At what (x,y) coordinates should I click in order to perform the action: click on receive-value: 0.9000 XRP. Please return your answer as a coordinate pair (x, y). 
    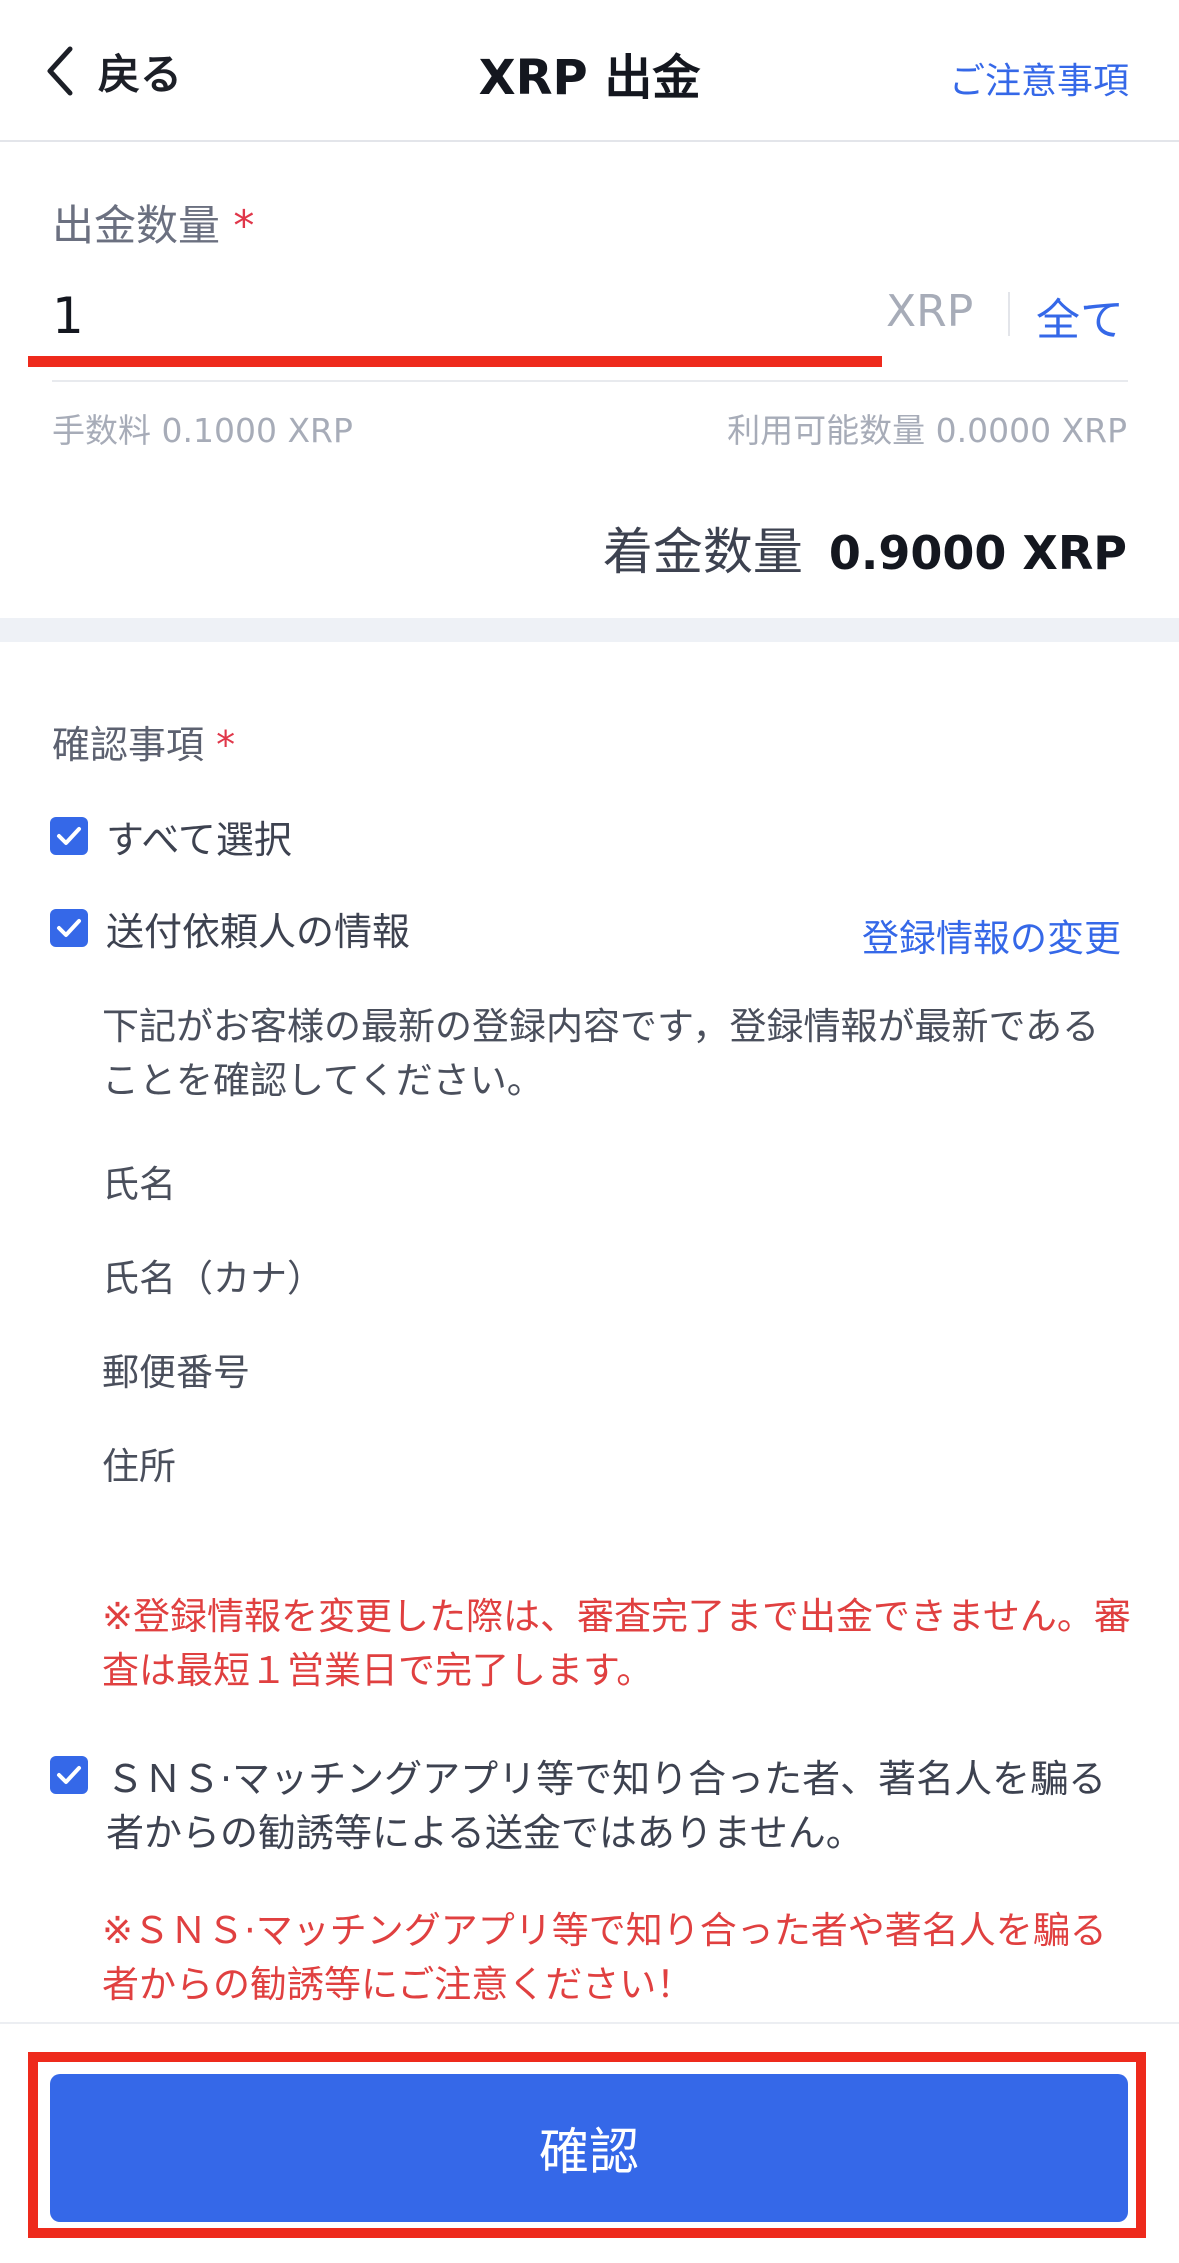
    Looking at the image, I should click on (977, 553).